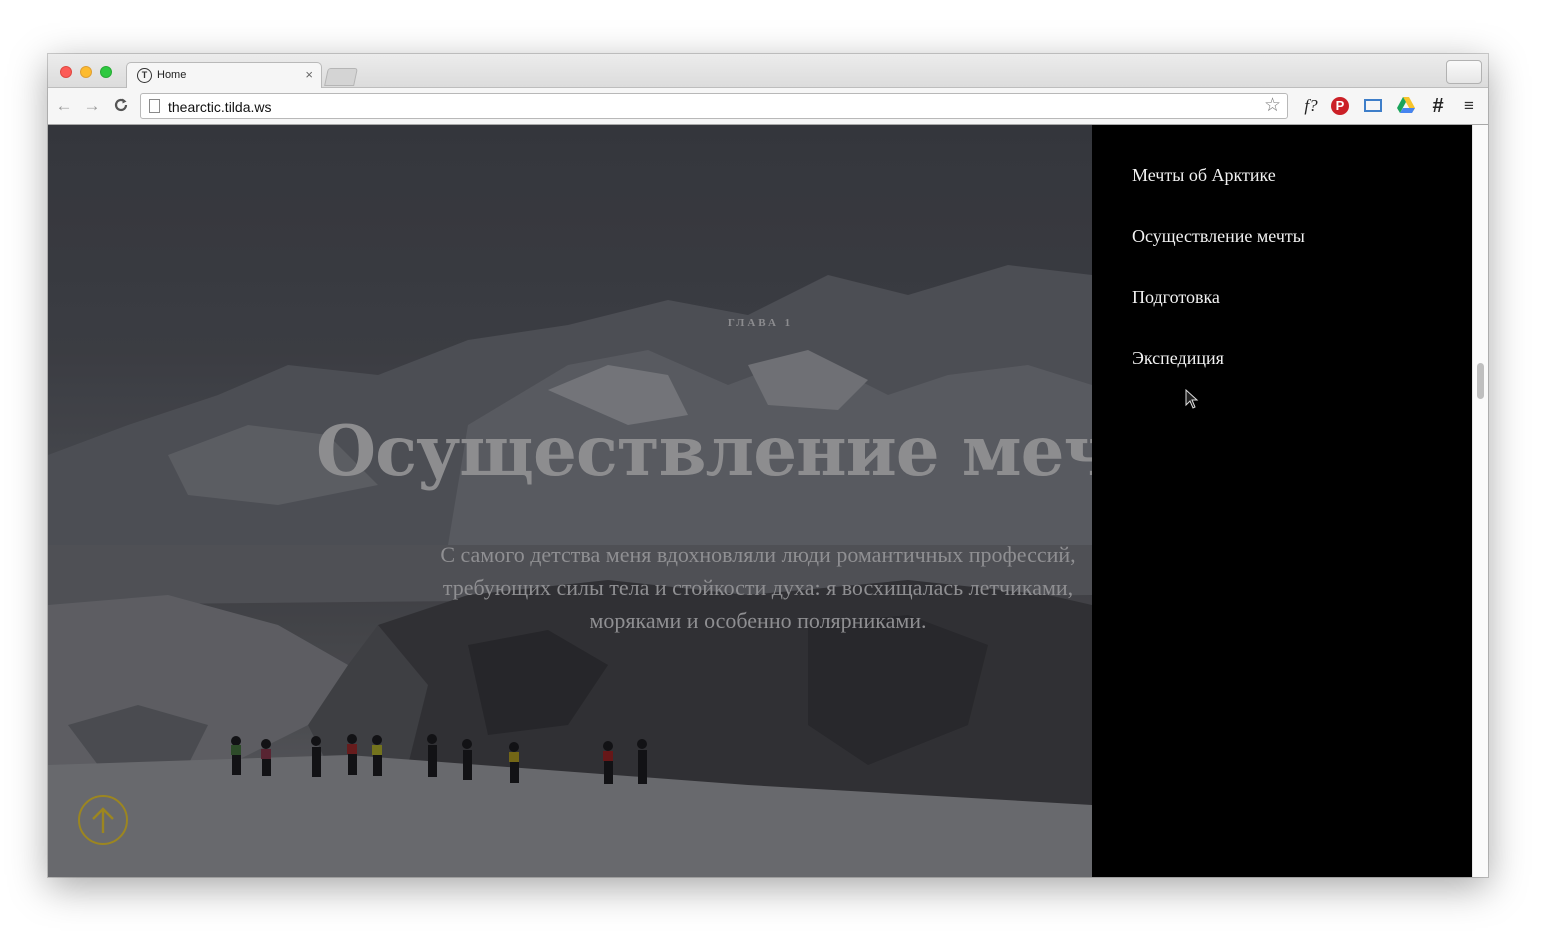  I want to click on close-window-button, so click(66, 72).